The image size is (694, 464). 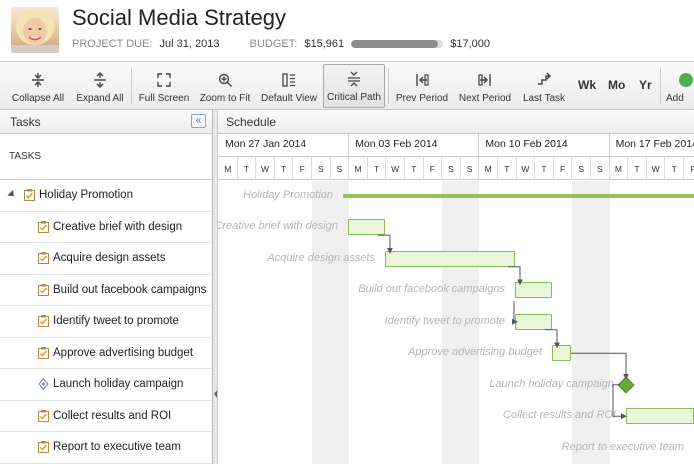 I want to click on collapse-all-label: Collapse All, so click(x=38, y=98).